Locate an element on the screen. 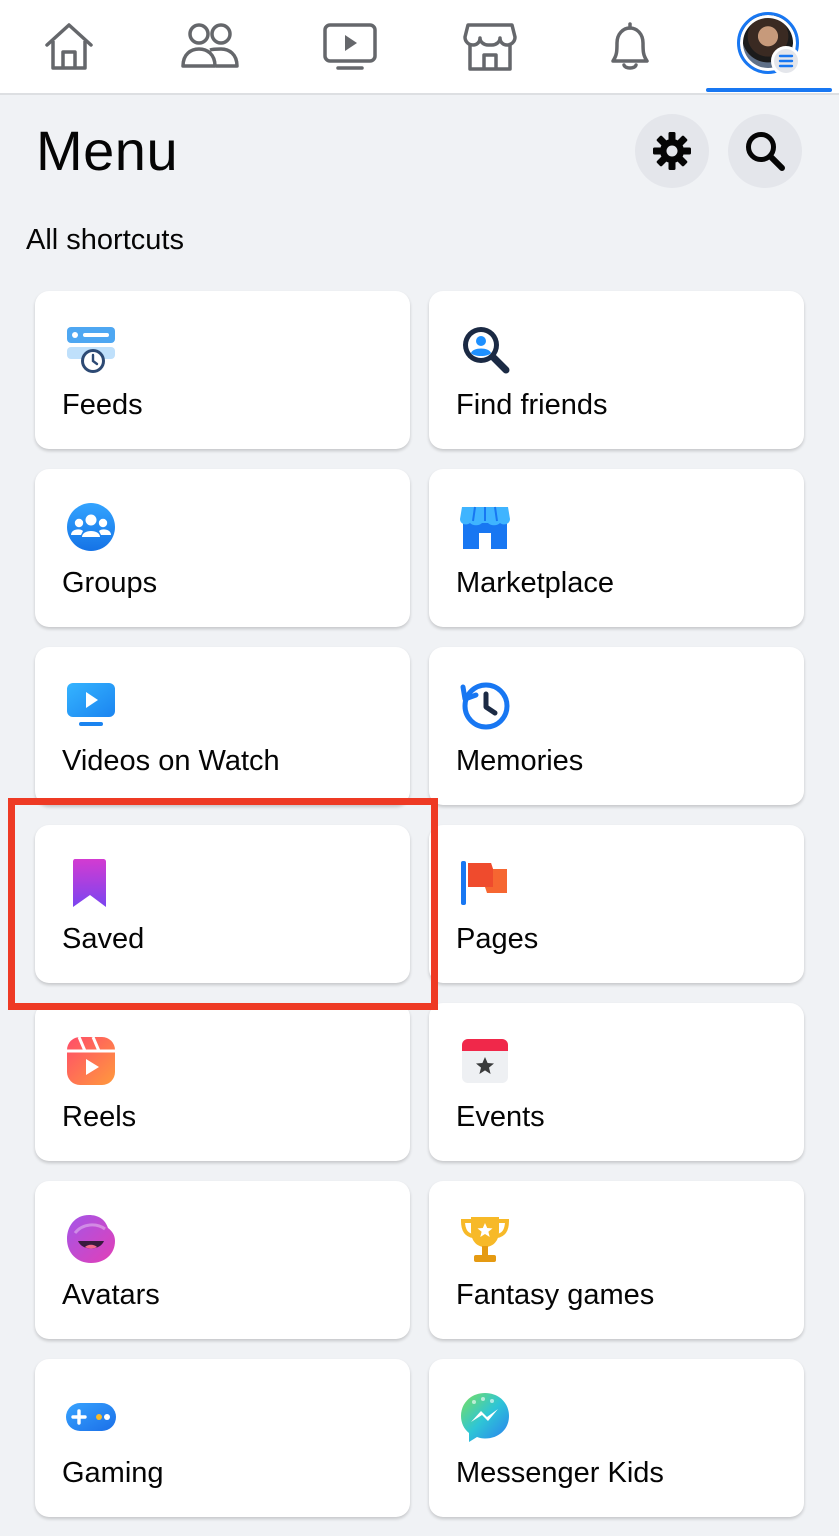  watch-icon is located at coordinates (350, 46).